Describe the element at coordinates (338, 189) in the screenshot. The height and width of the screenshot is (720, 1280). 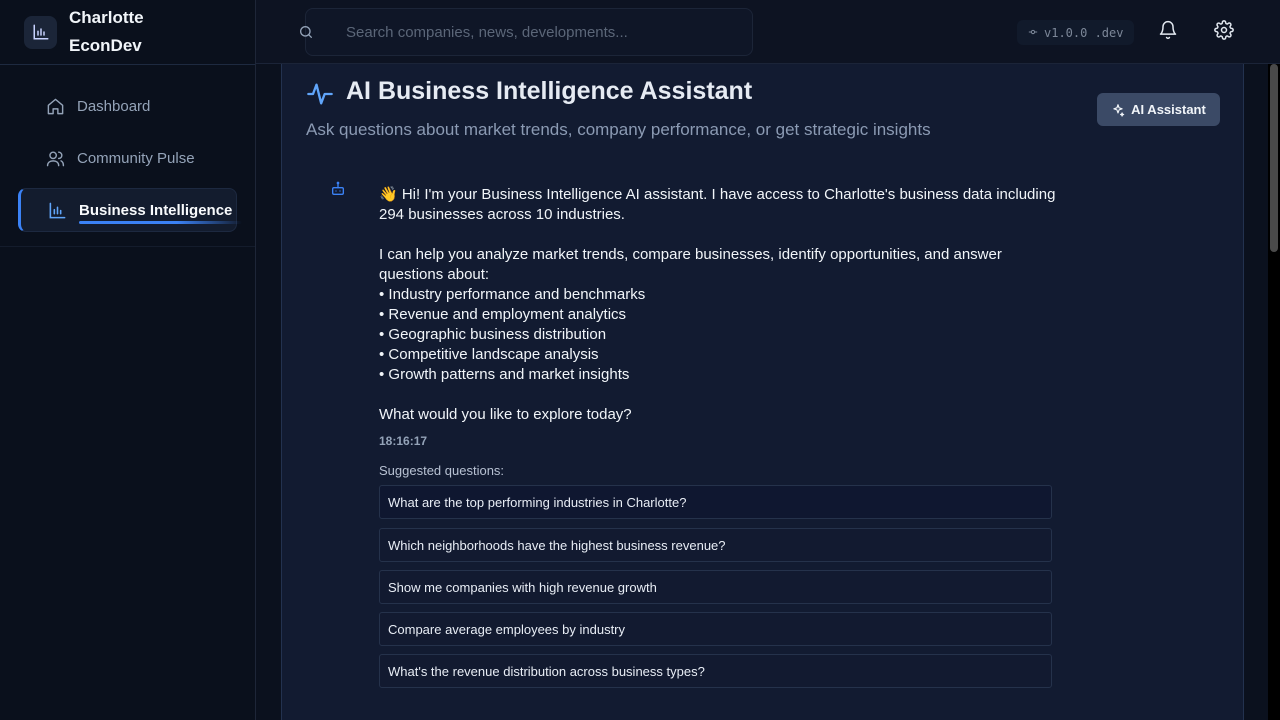
I see `bot-icon` at that location.